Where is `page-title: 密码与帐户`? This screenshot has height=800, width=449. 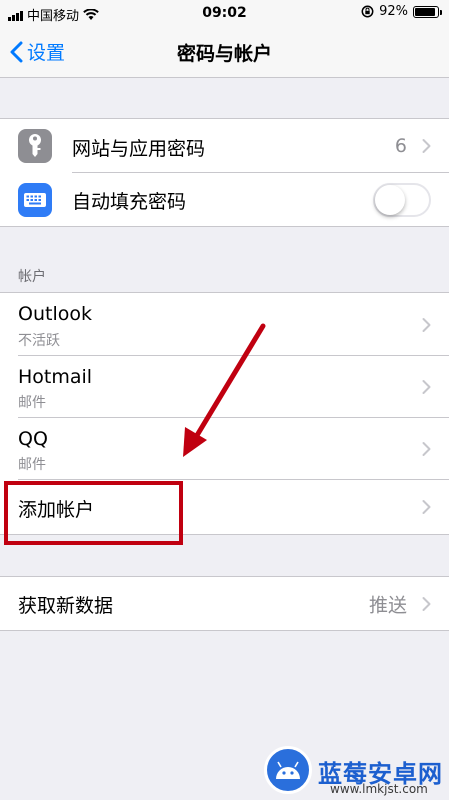 page-title: 密码与帐户 is located at coordinates (224, 54).